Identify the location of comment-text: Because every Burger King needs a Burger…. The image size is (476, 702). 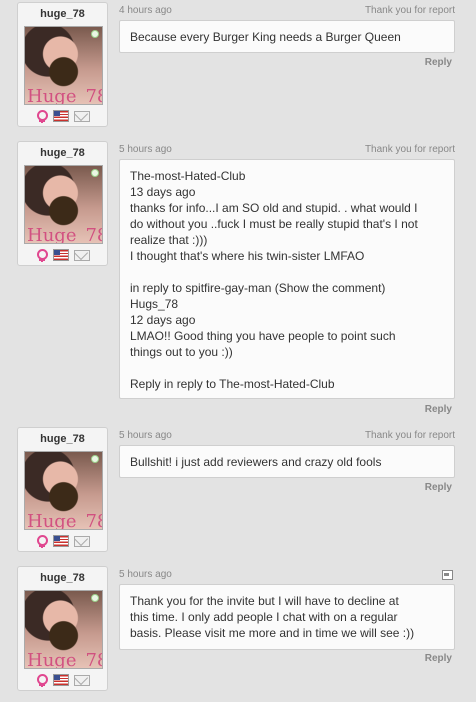
(265, 37).